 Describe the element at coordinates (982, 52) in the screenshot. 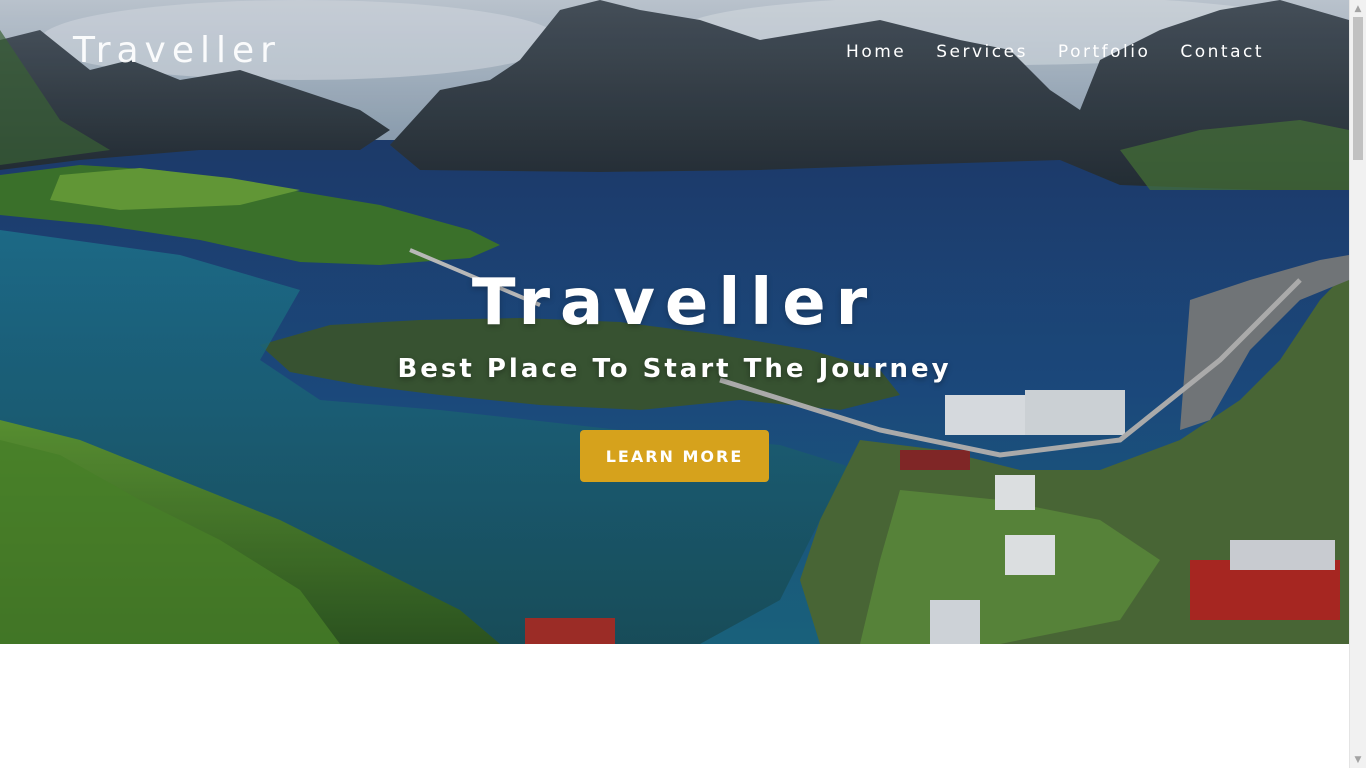

I see `nav-item-services: Services` at that location.